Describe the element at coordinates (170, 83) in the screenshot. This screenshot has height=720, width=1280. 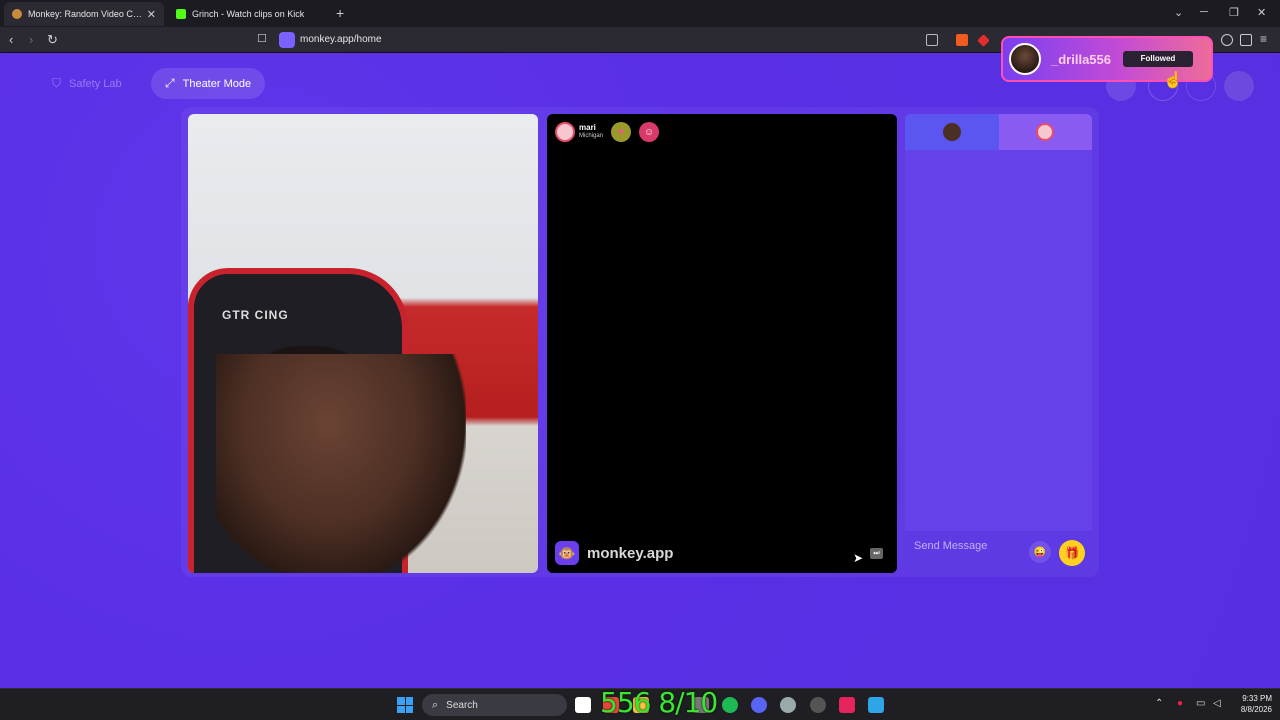
I see `expand-icon: ⤢` at that location.